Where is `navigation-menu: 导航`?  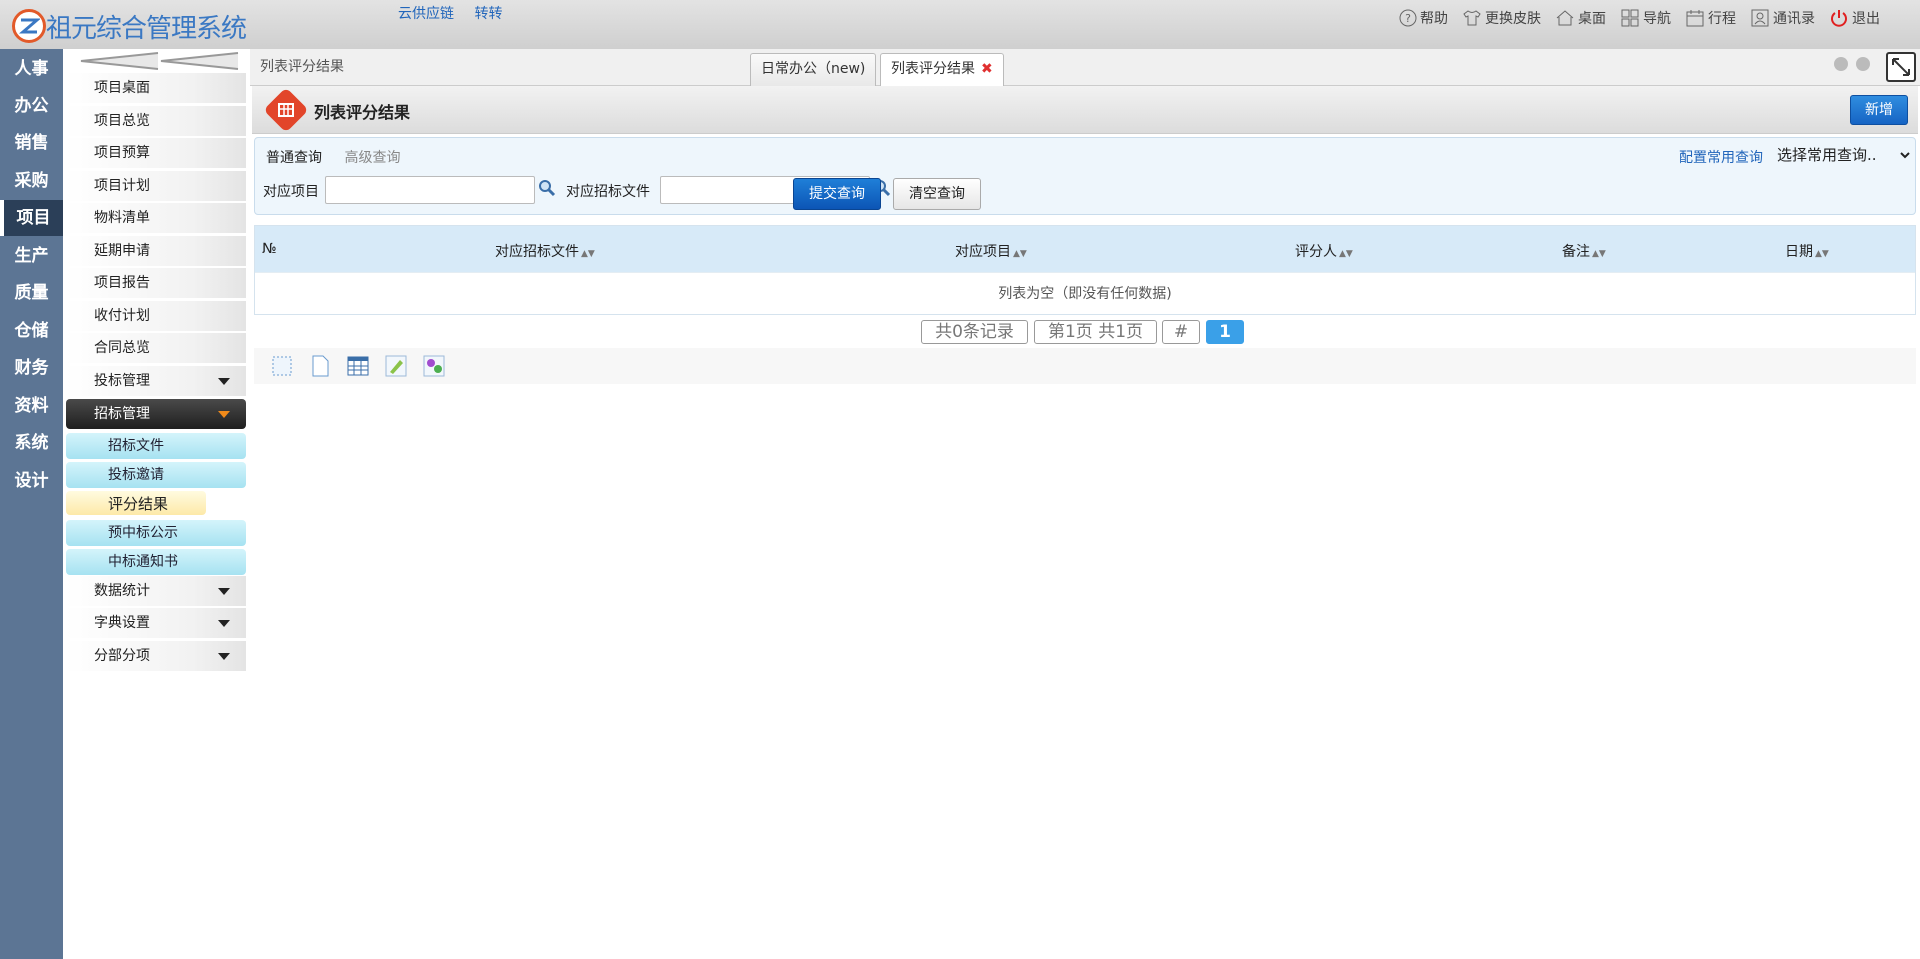 navigation-menu: 导航 is located at coordinates (1645, 18).